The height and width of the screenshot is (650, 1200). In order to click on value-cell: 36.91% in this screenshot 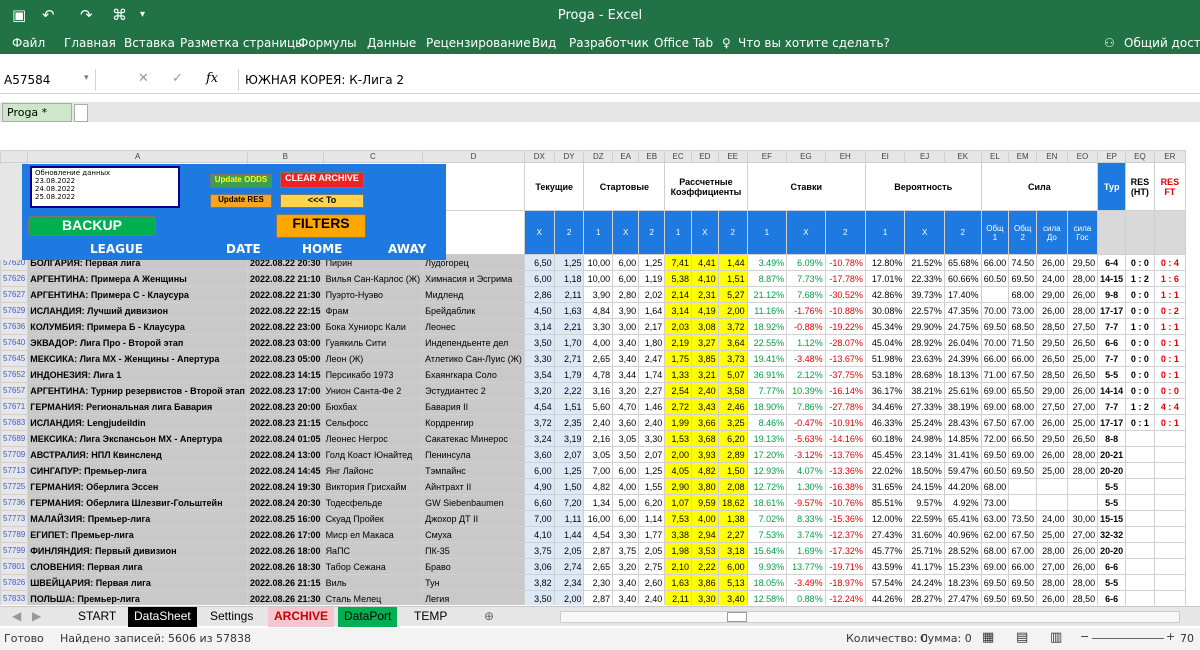, I will do `click(767, 374)`.